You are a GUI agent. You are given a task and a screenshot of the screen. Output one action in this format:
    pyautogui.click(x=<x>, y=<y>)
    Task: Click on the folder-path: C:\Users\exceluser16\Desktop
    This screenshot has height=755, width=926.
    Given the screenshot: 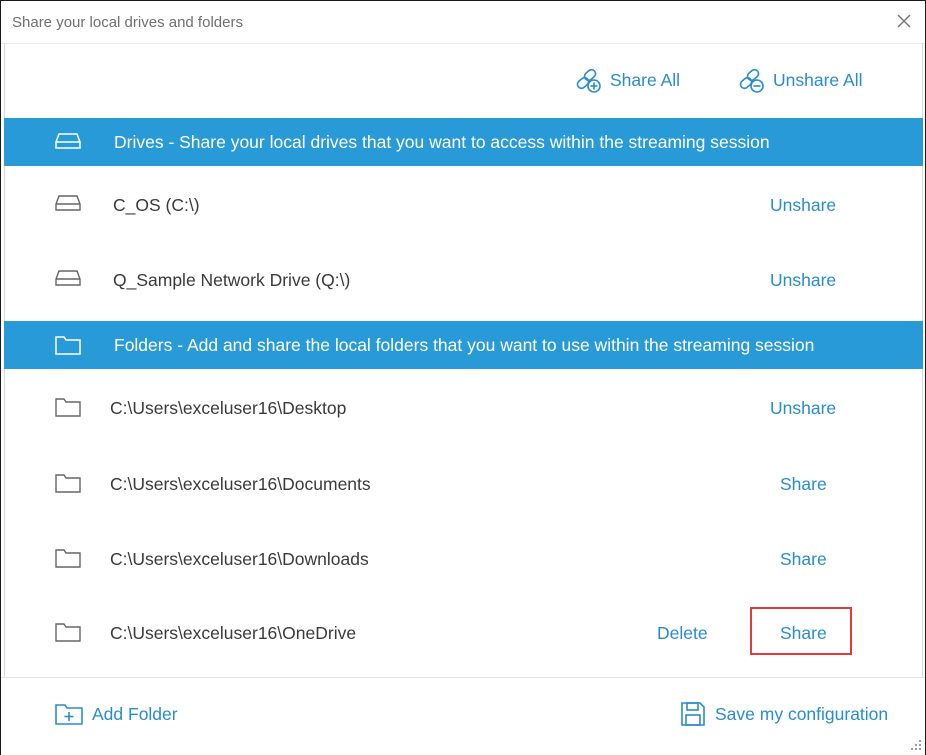 What is the action you would take?
    pyautogui.click(x=228, y=408)
    